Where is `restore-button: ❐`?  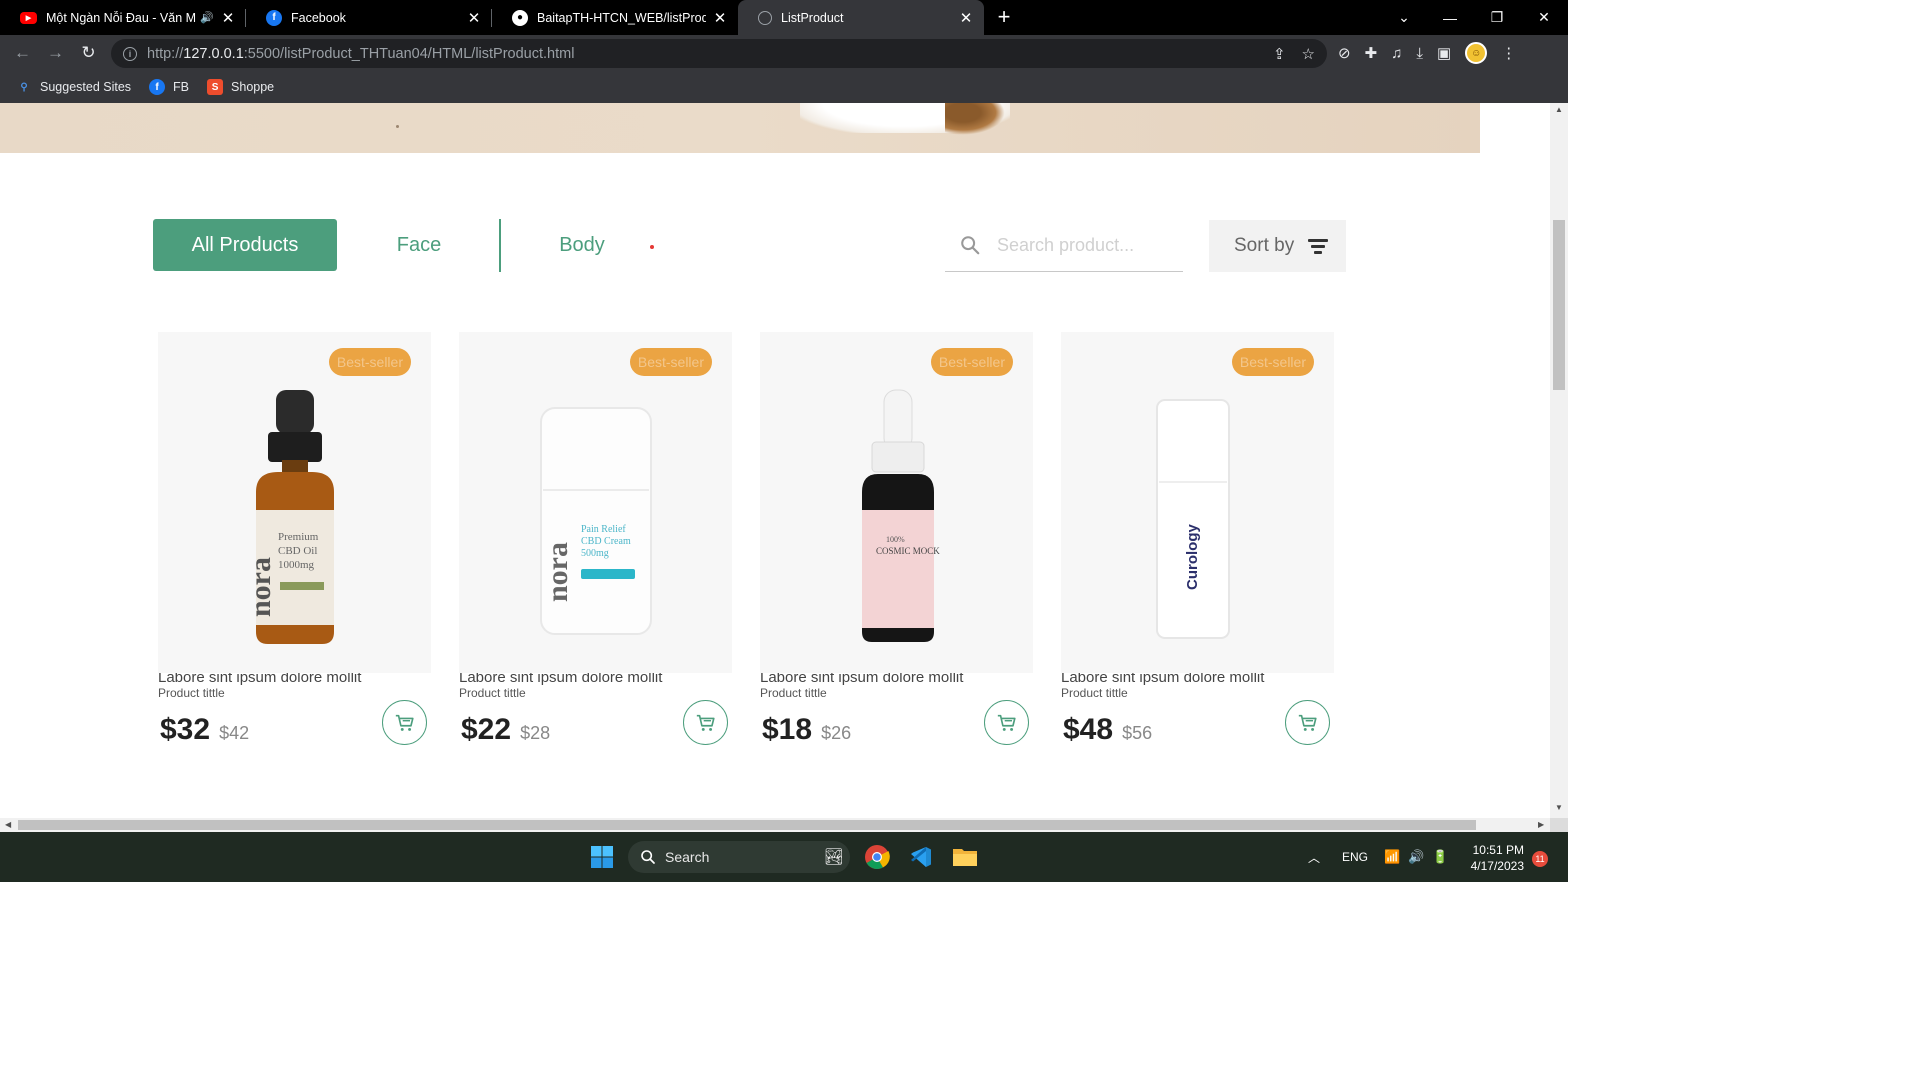 restore-button: ❐ is located at coordinates (1497, 17).